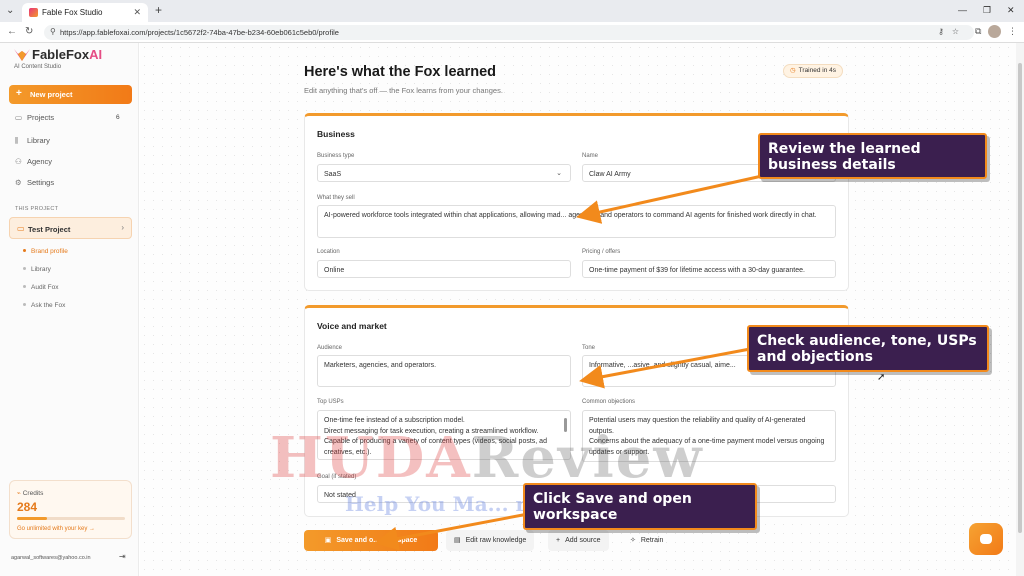 The image size is (1024, 576). I want to click on retrain-button: ✧ Retrain, so click(646, 540).